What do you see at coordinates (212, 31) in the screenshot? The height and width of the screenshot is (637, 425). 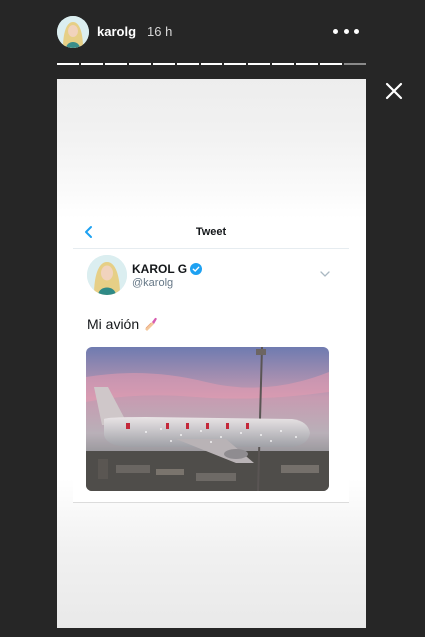 I see `story-header: karolg 16 h` at bounding box center [212, 31].